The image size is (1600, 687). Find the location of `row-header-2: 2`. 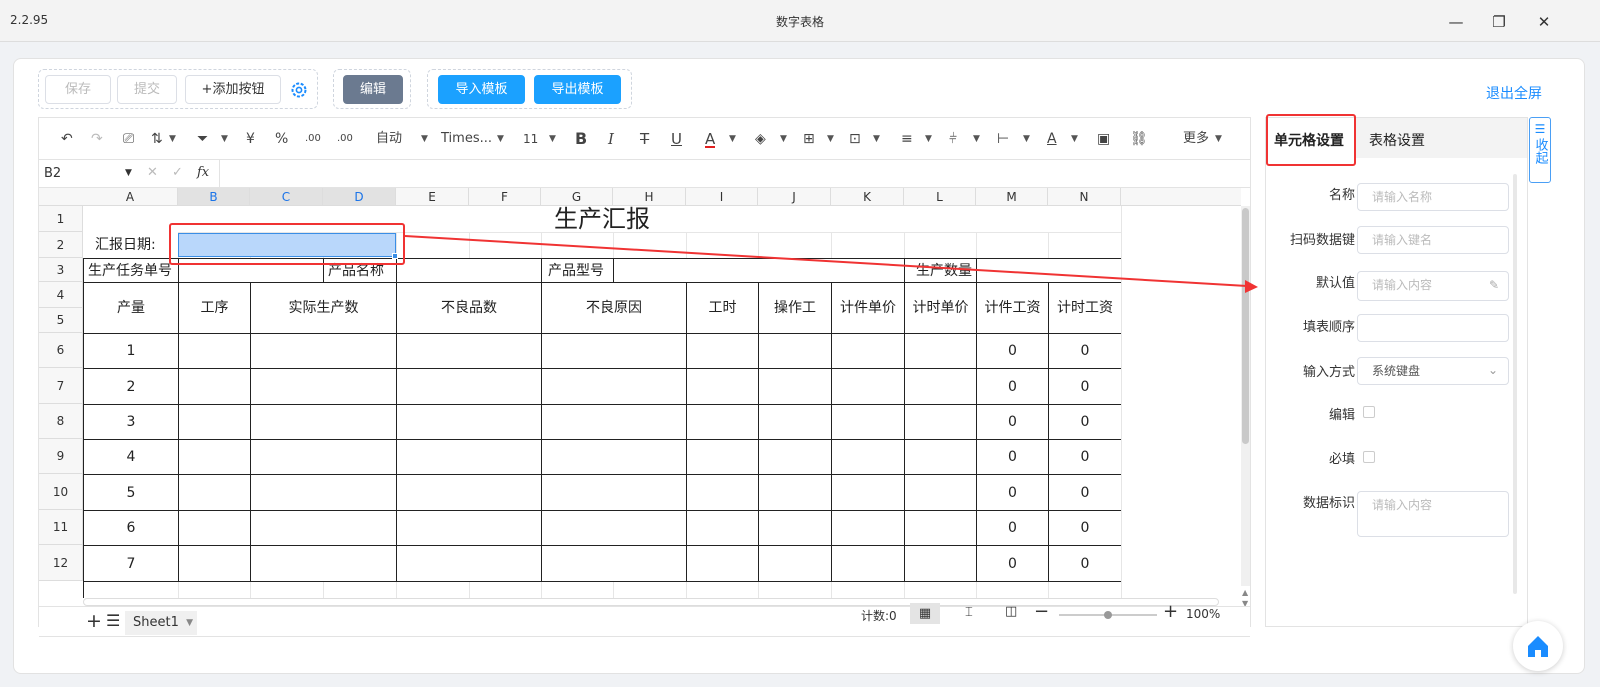

row-header-2: 2 is located at coordinates (61, 245).